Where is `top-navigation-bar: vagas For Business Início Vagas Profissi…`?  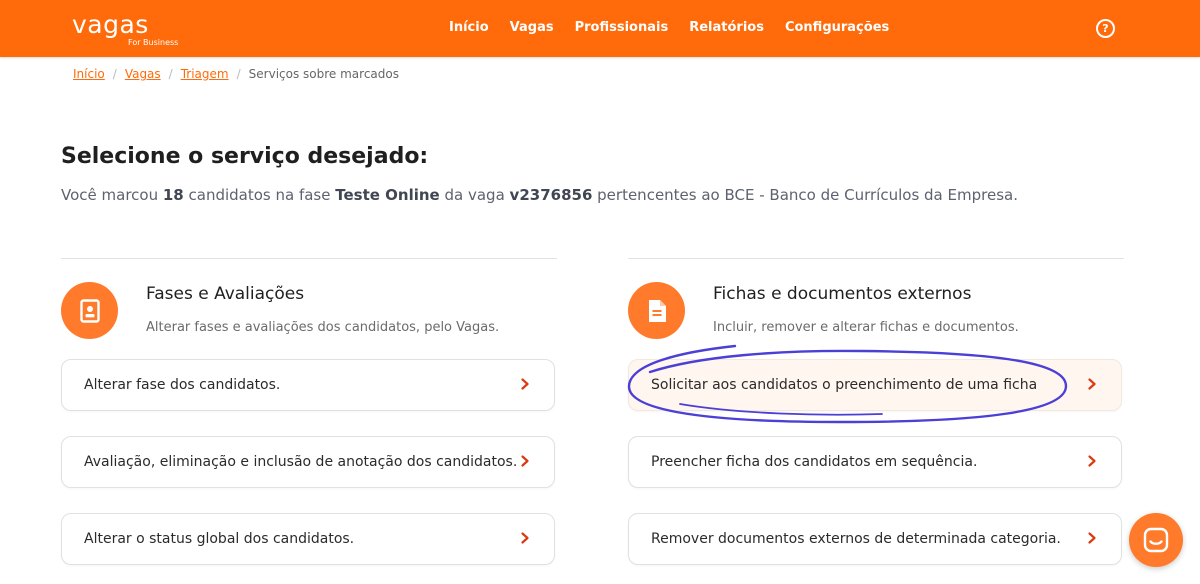
top-navigation-bar: vagas For Business Início Vagas Profissi… is located at coordinates (600, 28).